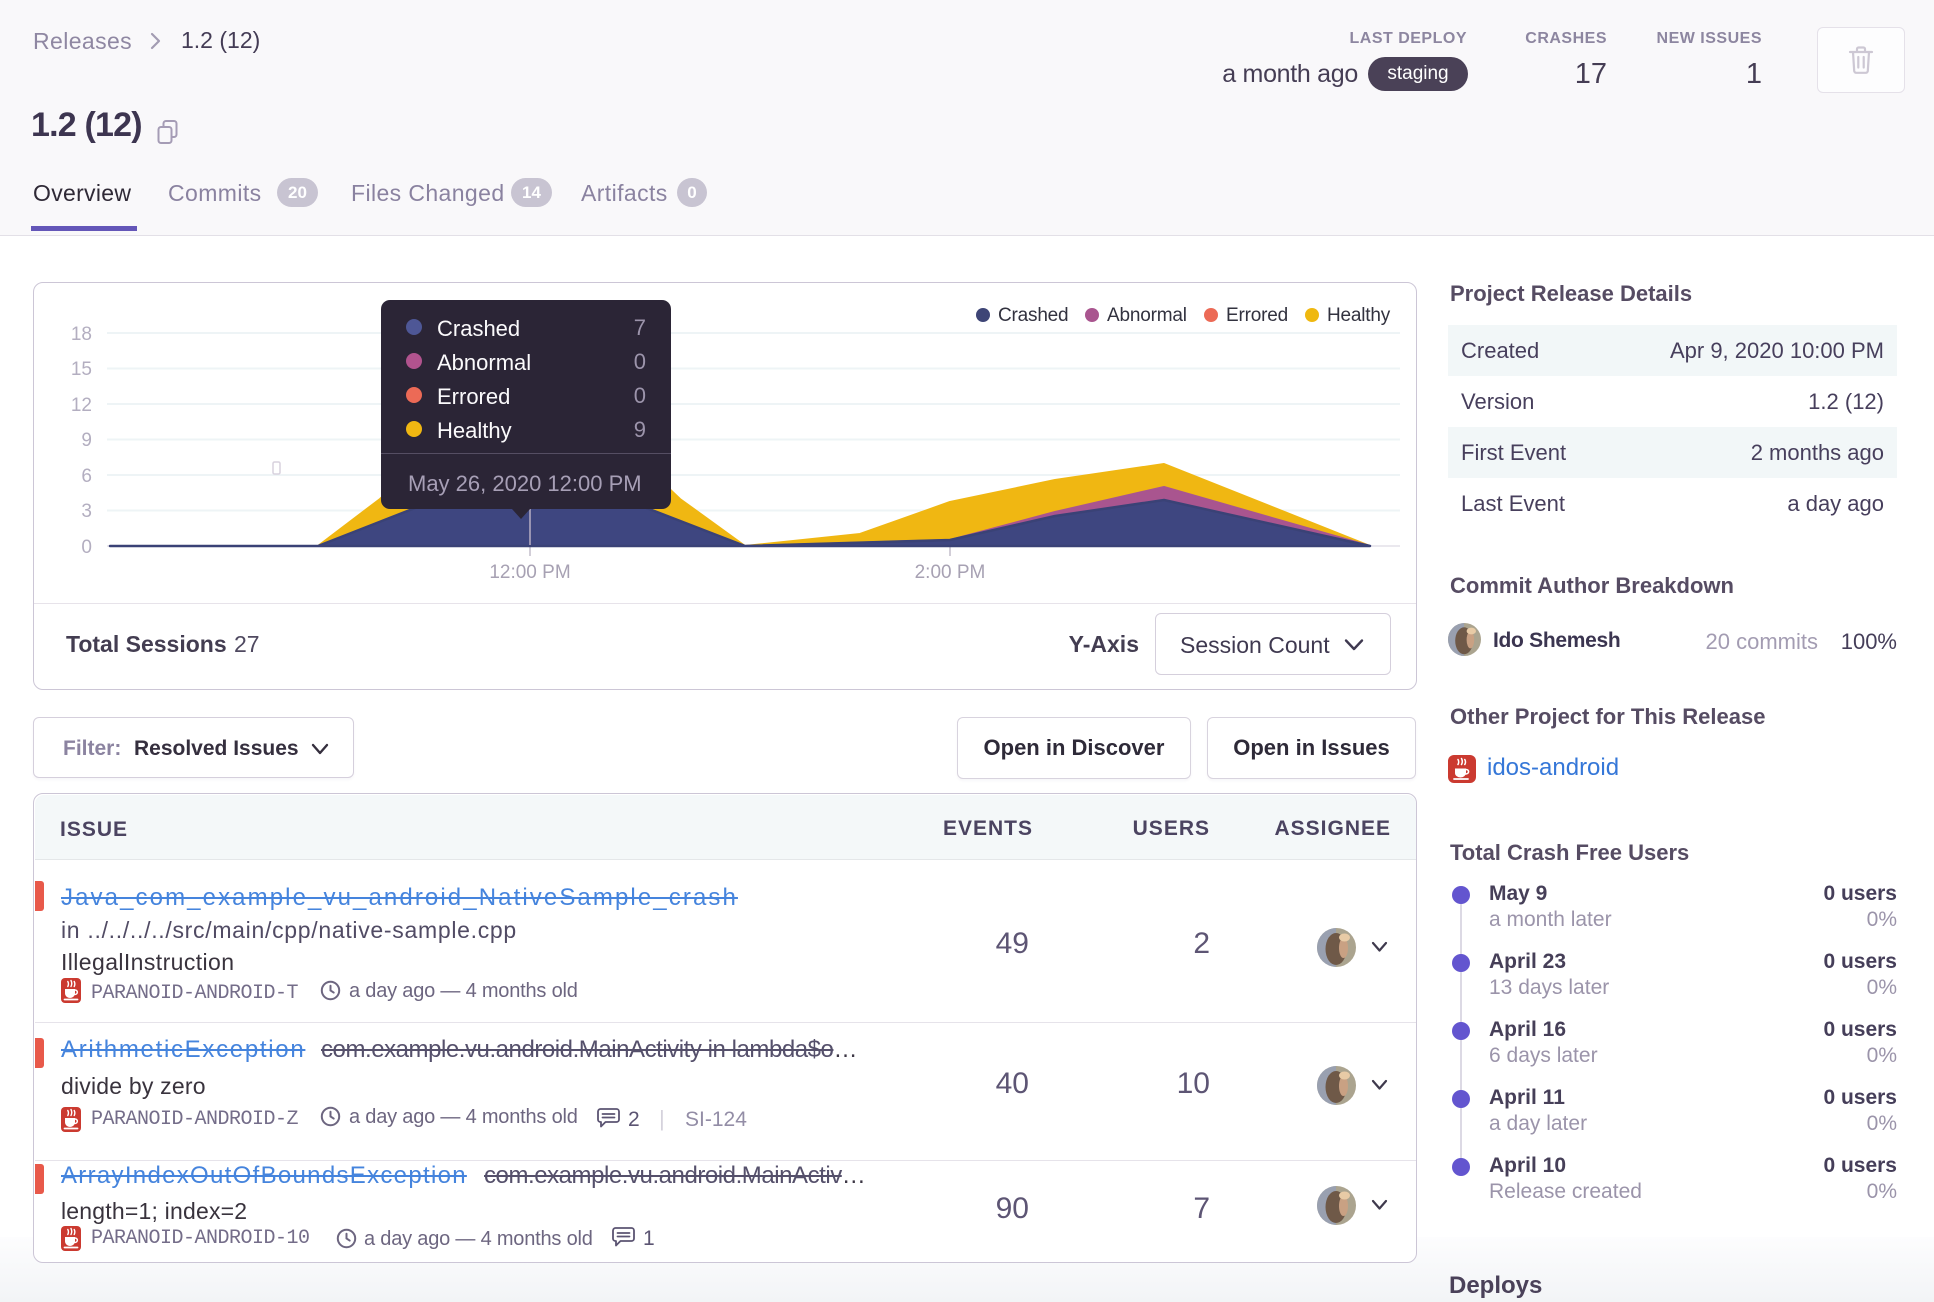 This screenshot has width=1934, height=1302. Describe the element at coordinates (81, 405) in the screenshot. I see `svg-text: 12` at that location.